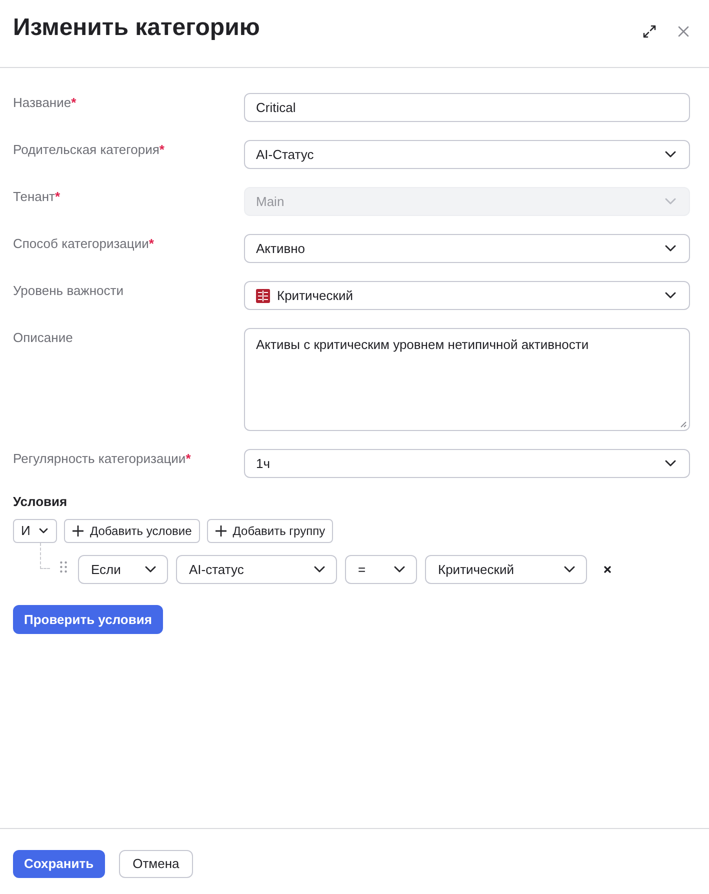 The width and height of the screenshot is (709, 894). What do you see at coordinates (88, 619) in the screenshot?
I see `check-conditions-button: Проверить условия` at bounding box center [88, 619].